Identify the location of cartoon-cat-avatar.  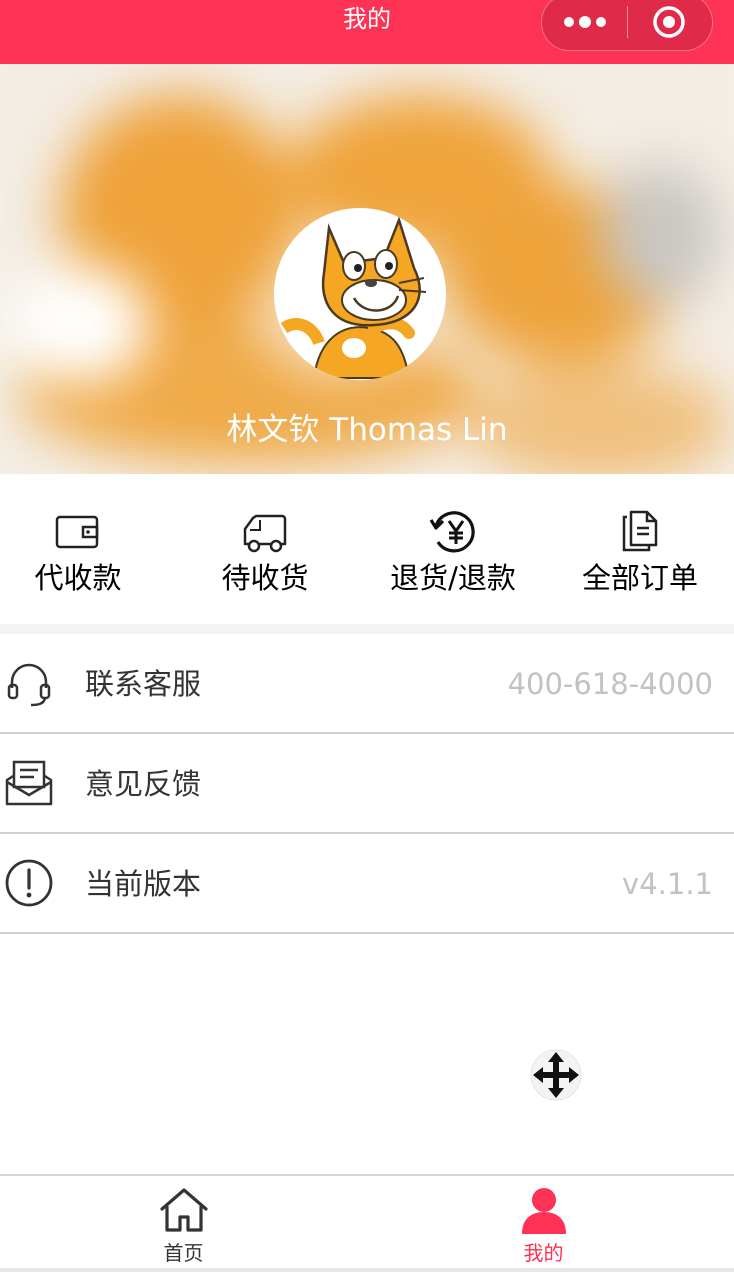
(360, 294).